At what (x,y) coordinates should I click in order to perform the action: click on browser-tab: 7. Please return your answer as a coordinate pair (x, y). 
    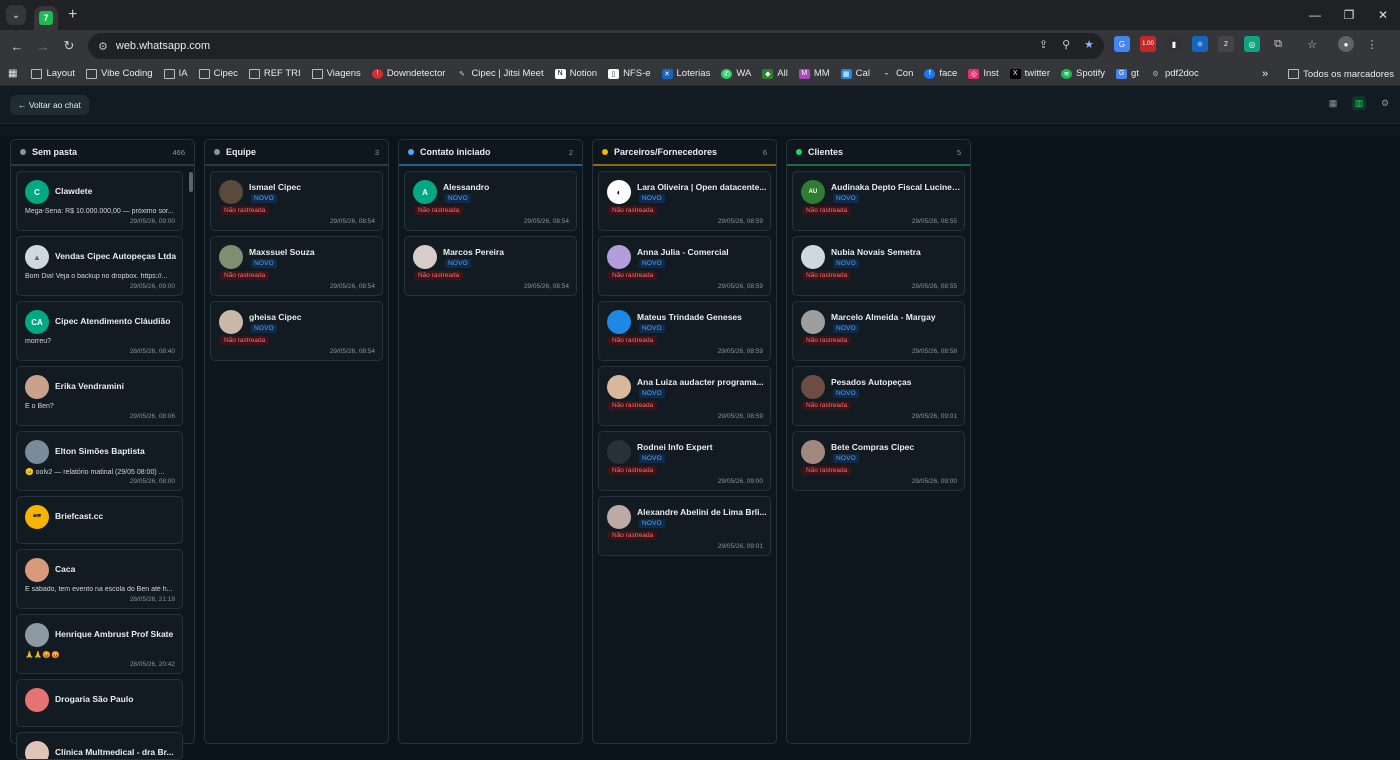
    Looking at the image, I should click on (46, 18).